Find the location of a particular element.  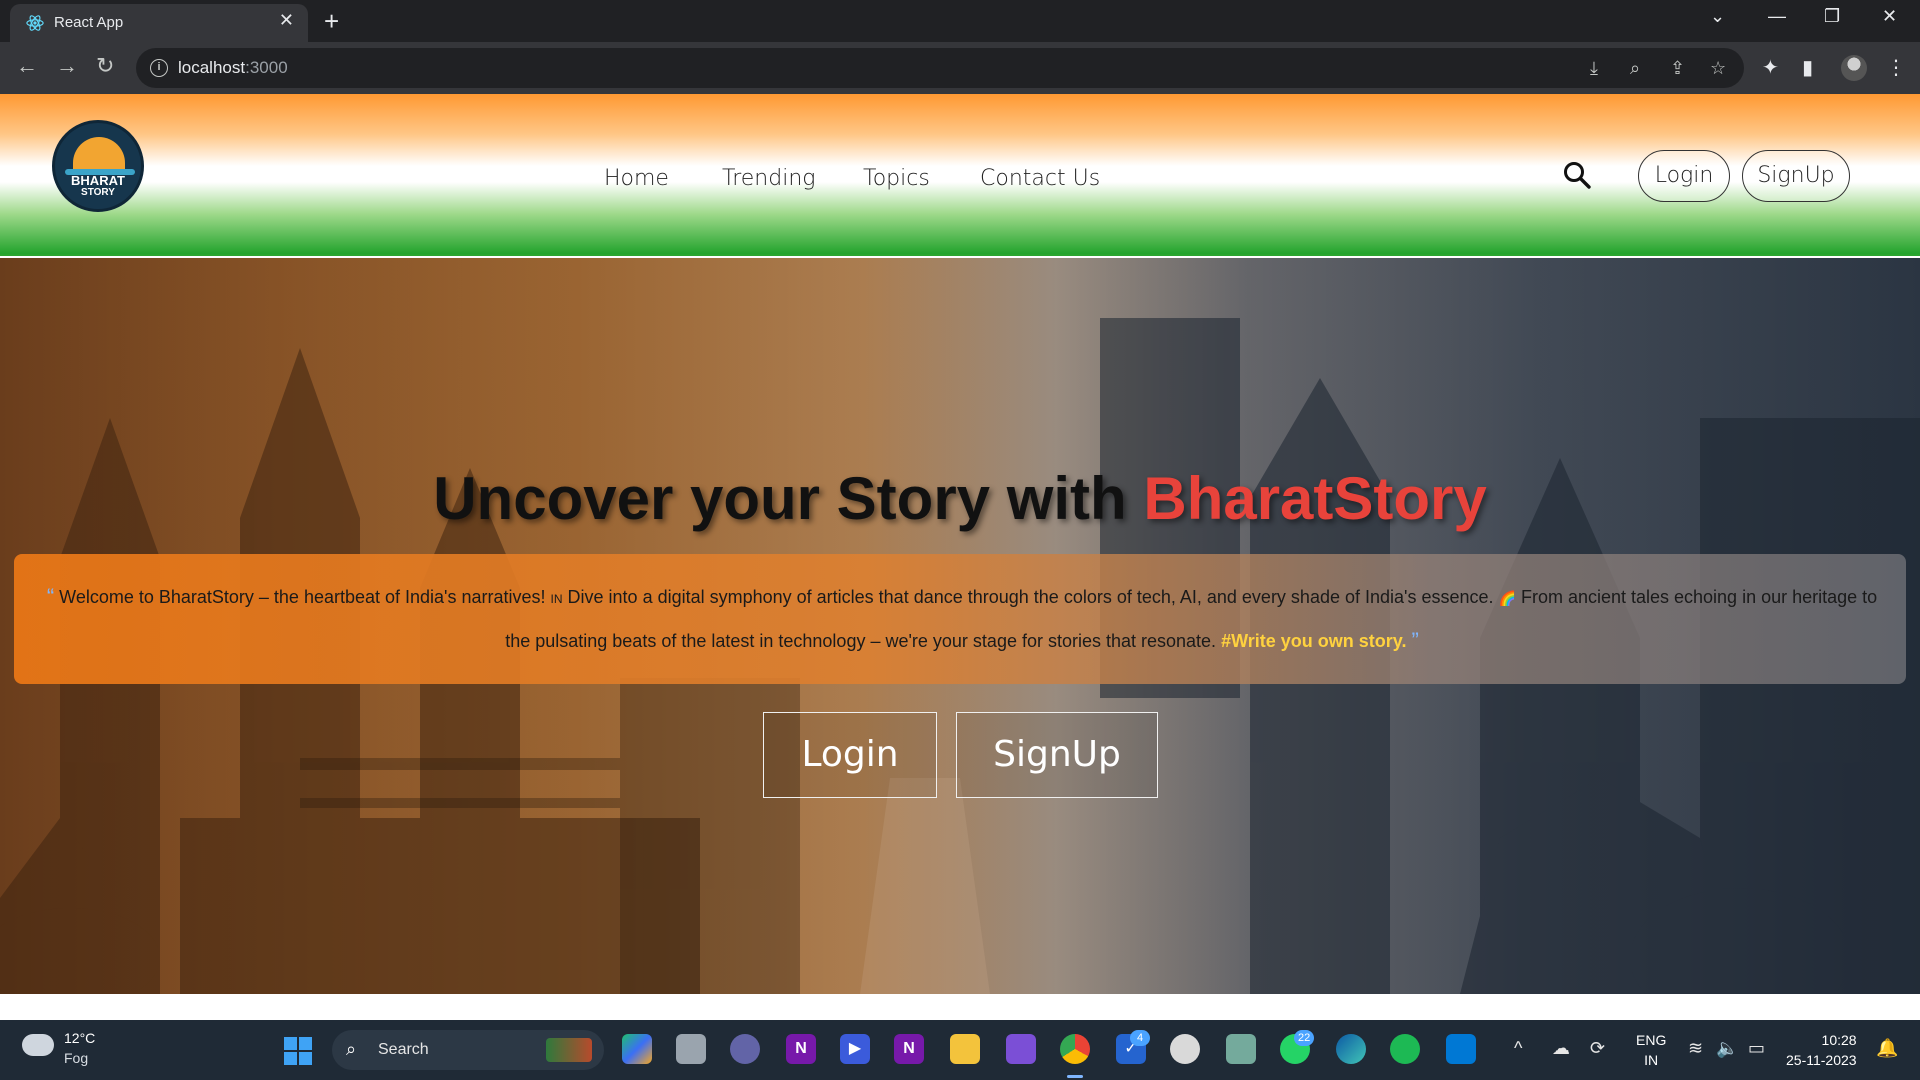

menu-kebab-icon: ⋮ is located at coordinates (1896, 67).